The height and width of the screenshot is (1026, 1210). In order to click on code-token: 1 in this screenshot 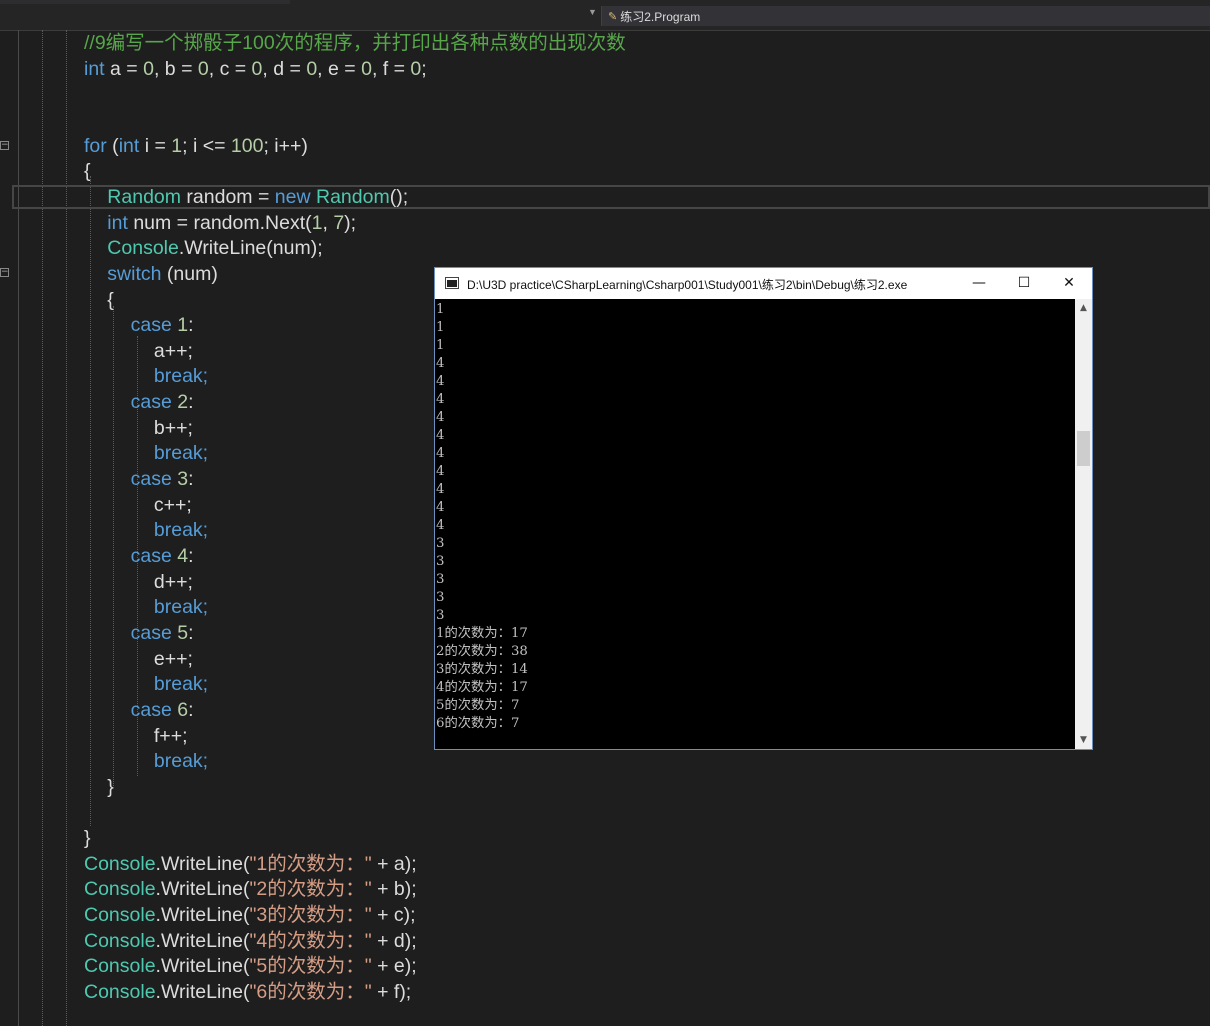, I will do `click(317, 223)`.